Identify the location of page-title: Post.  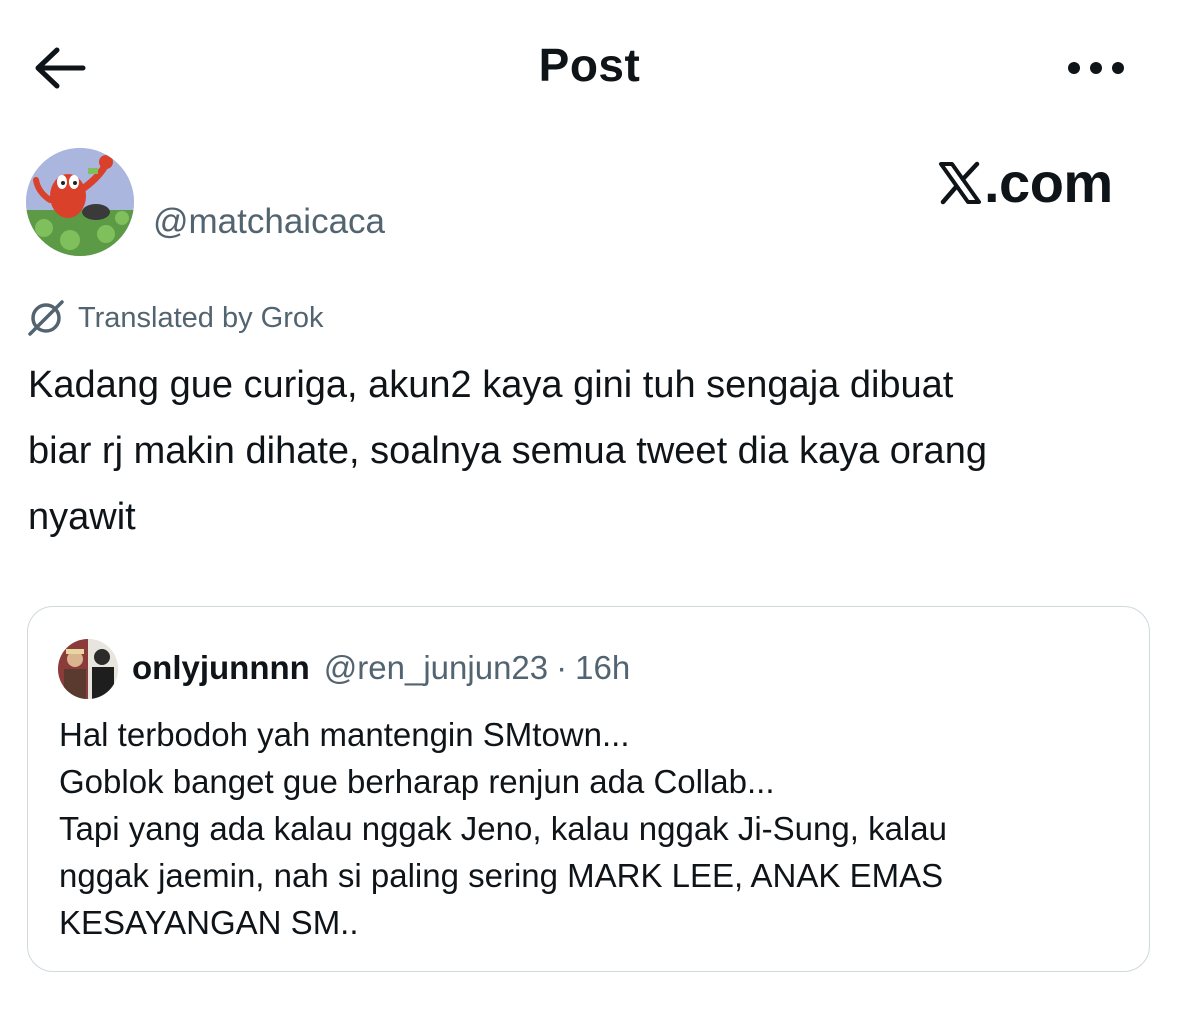
(589, 65).